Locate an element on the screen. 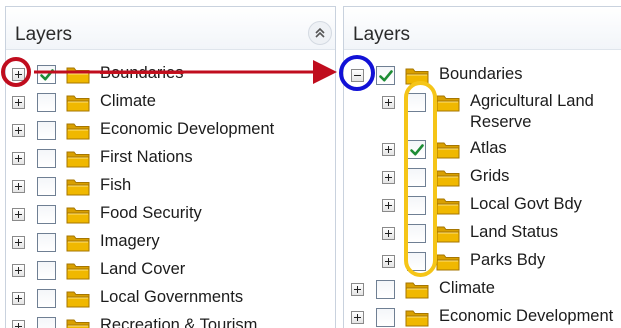 The width and height of the screenshot is (621, 328). collapse-panel-button is located at coordinates (320, 33).